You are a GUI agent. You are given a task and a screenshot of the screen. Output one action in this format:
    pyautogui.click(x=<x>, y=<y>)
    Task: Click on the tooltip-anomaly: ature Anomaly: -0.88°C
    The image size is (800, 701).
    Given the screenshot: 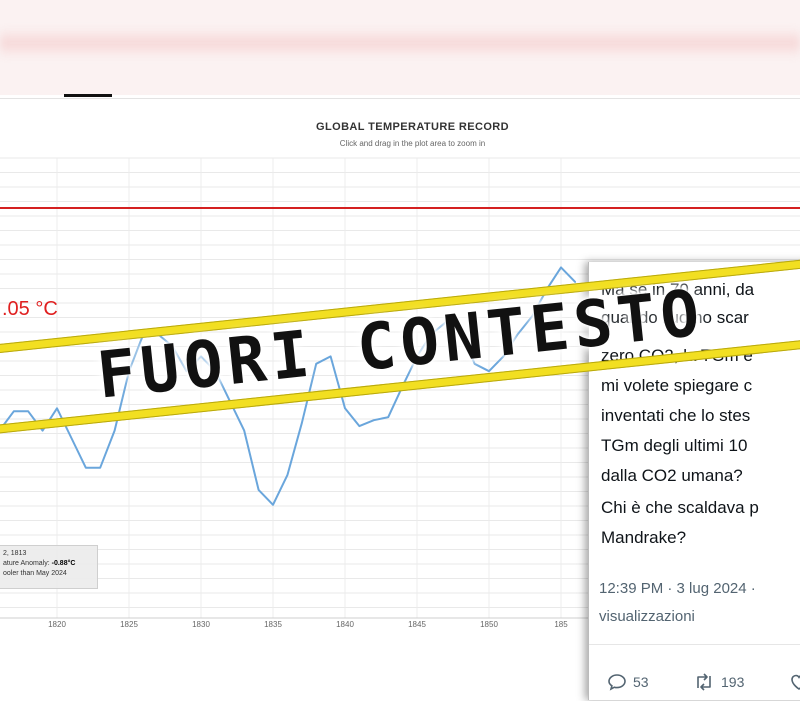 What is the action you would take?
    pyautogui.click(x=48, y=564)
    